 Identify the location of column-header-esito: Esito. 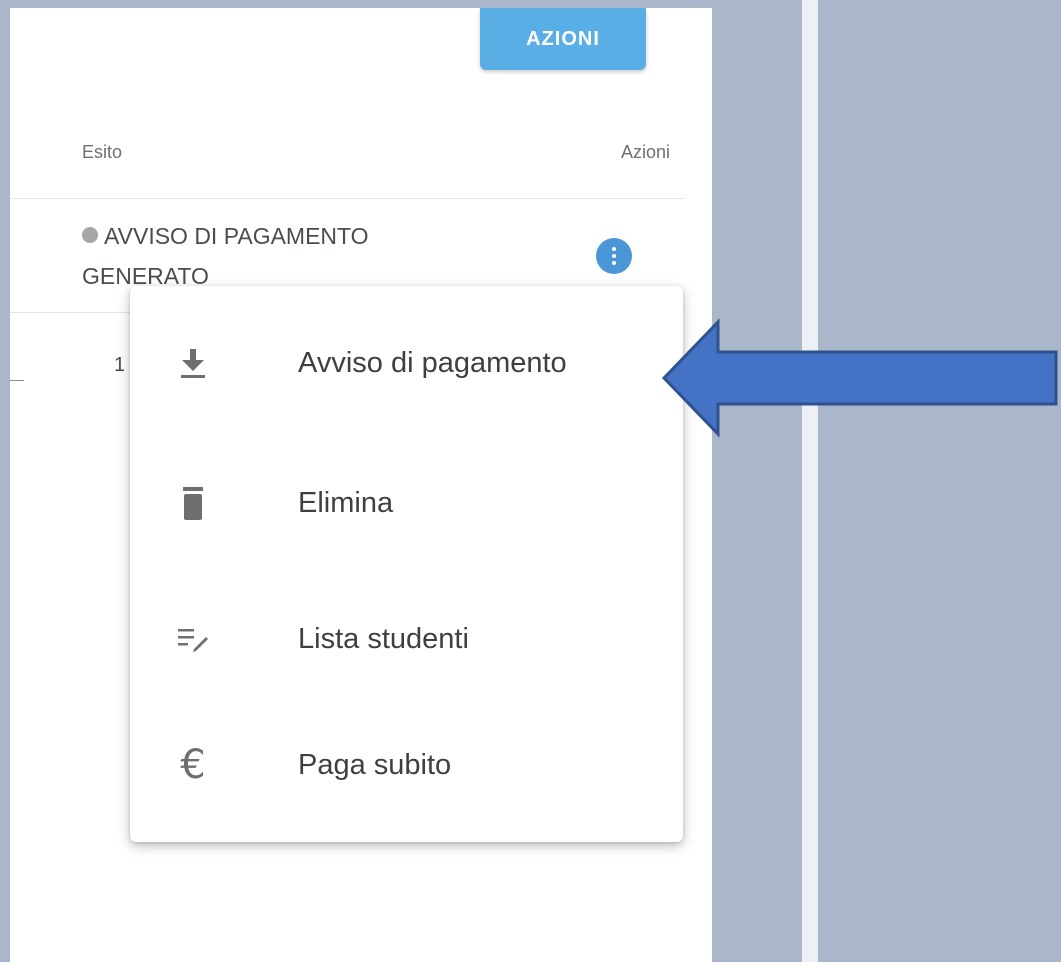
(102, 152).